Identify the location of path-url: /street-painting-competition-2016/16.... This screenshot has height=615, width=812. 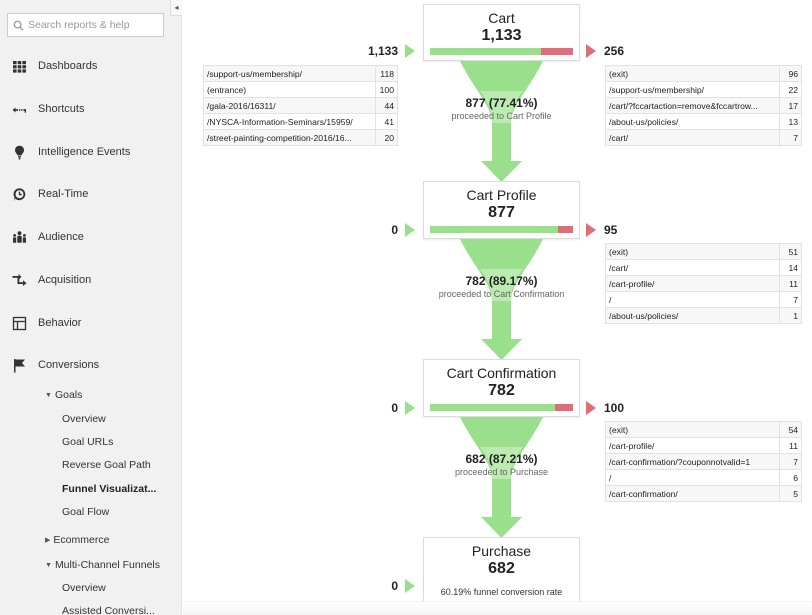
(289, 137).